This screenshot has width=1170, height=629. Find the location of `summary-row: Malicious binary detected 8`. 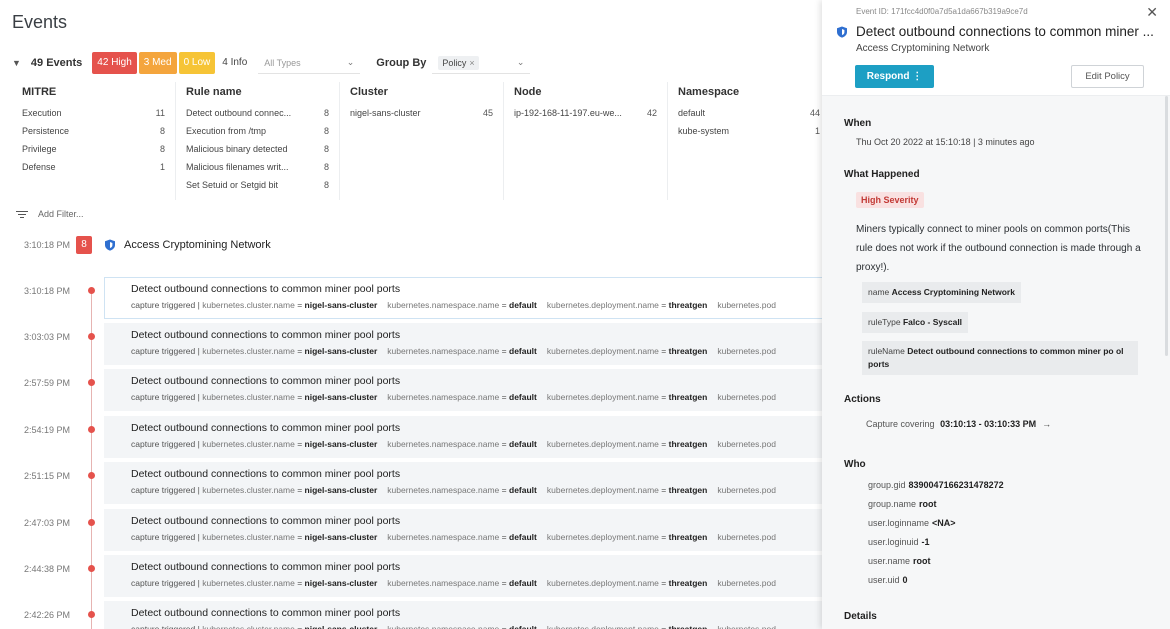

summary-row: Malicious binary detected 8 is located at coordinates (257, 149).